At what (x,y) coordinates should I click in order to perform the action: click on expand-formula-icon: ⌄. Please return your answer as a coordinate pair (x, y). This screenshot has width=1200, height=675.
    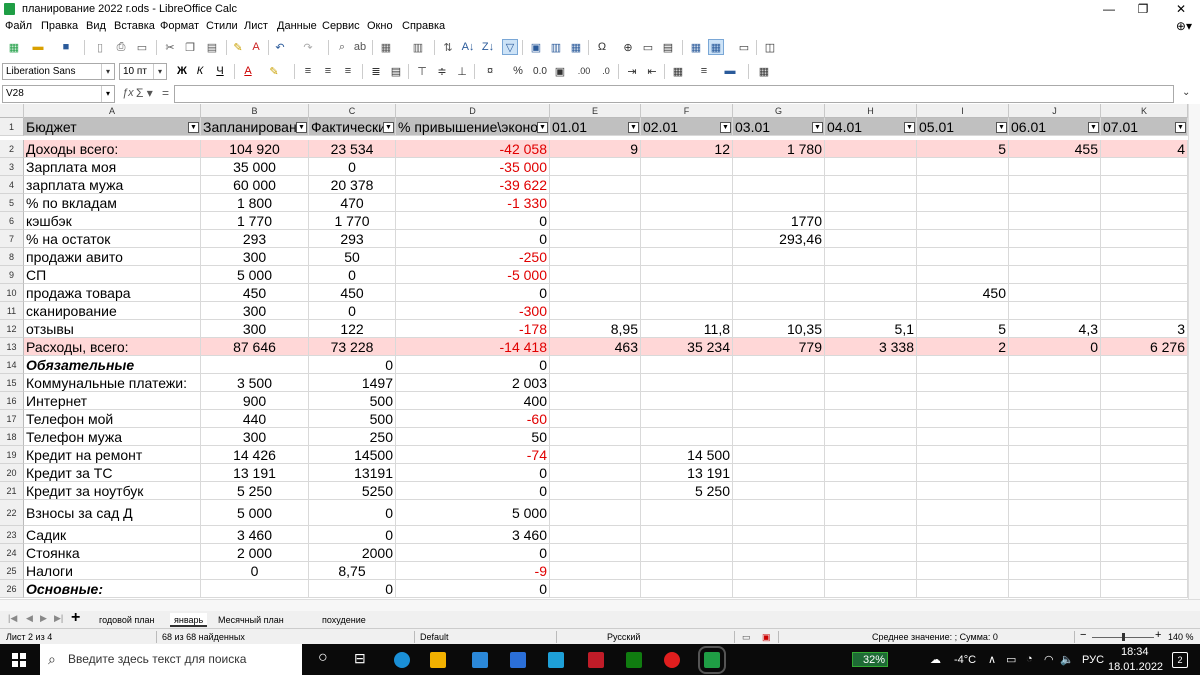
    Looking at the image, I should click on (1186, 92).